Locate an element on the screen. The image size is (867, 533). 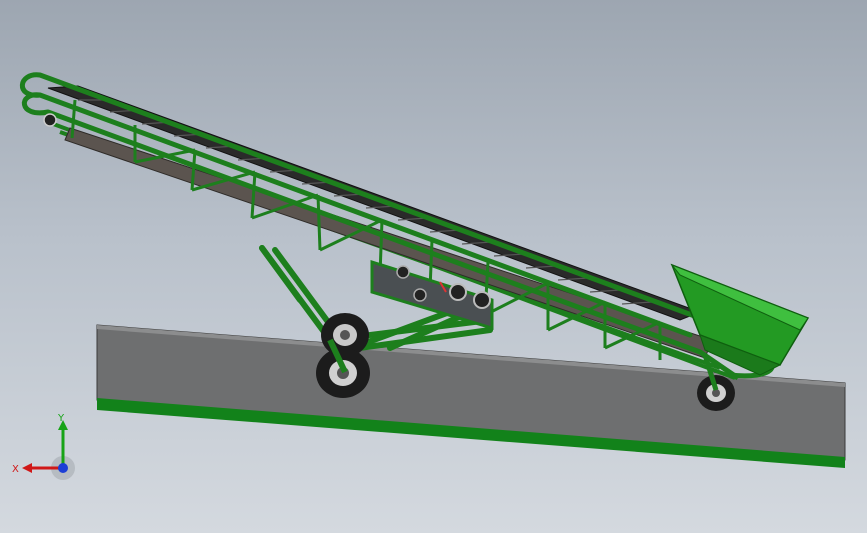
head-end-guard is located at coordinates (34, 94).